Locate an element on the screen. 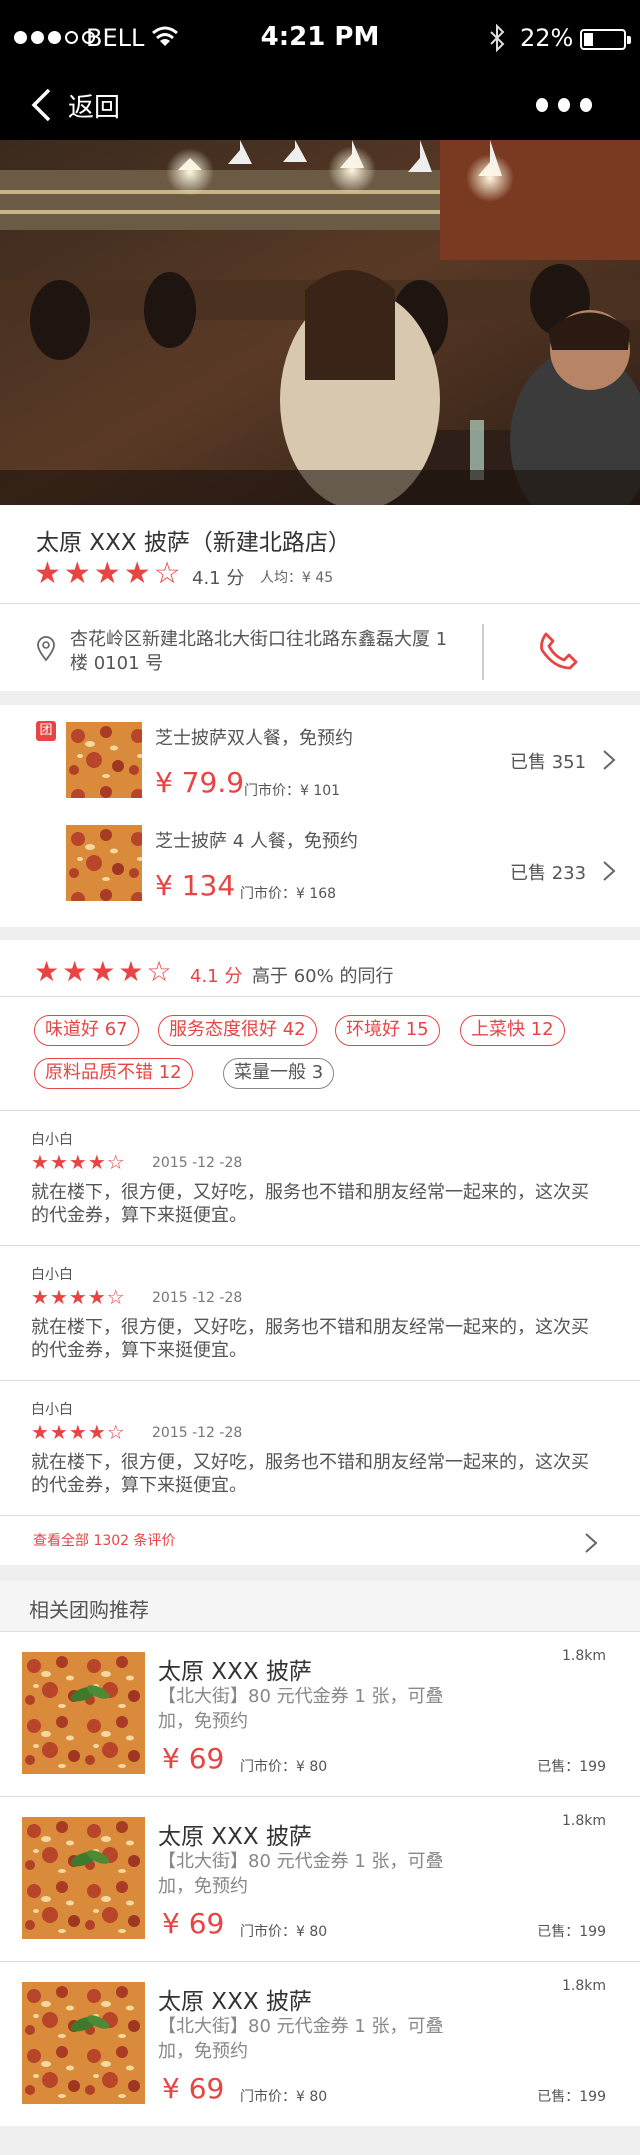 This screenshot has width=640, height=2155. store-name: 太原 XXX 披萨（新建北路店） is located at coordinates (193, 543).